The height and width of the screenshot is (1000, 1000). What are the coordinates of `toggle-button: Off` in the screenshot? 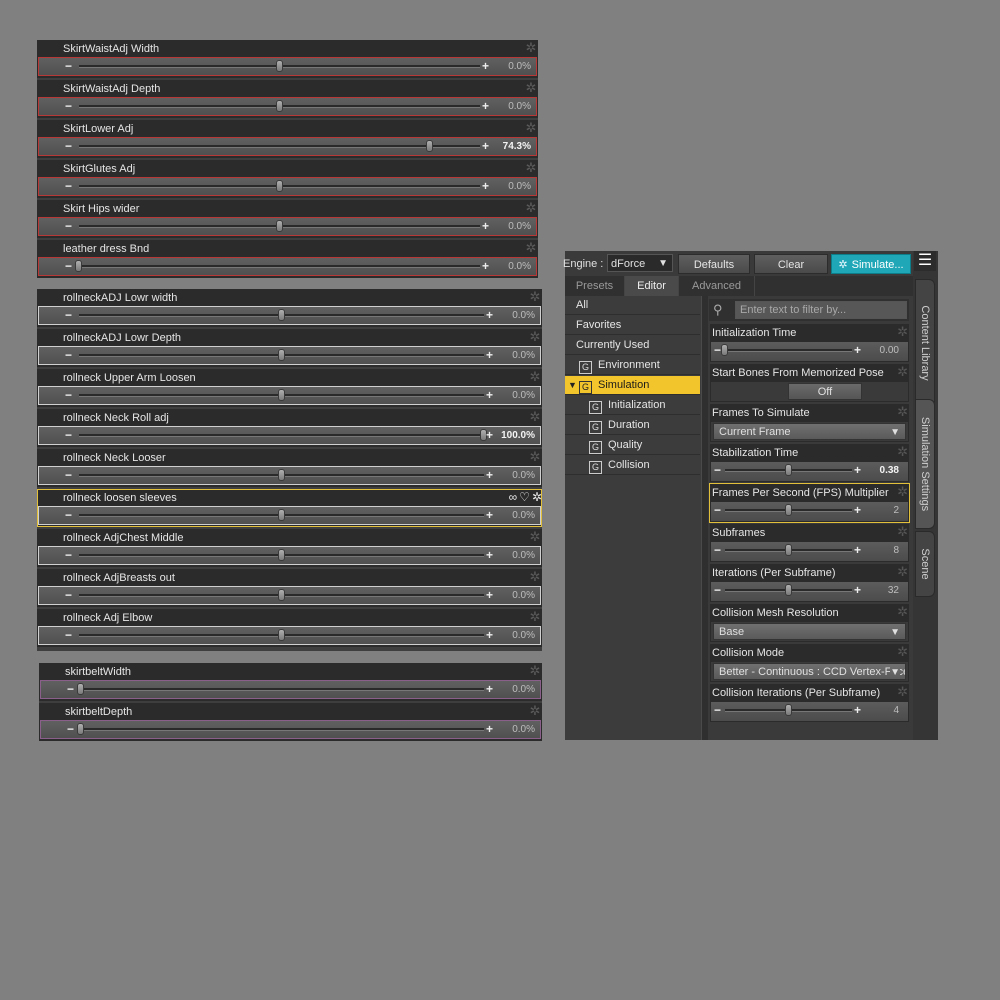 It's located at (825, 391).